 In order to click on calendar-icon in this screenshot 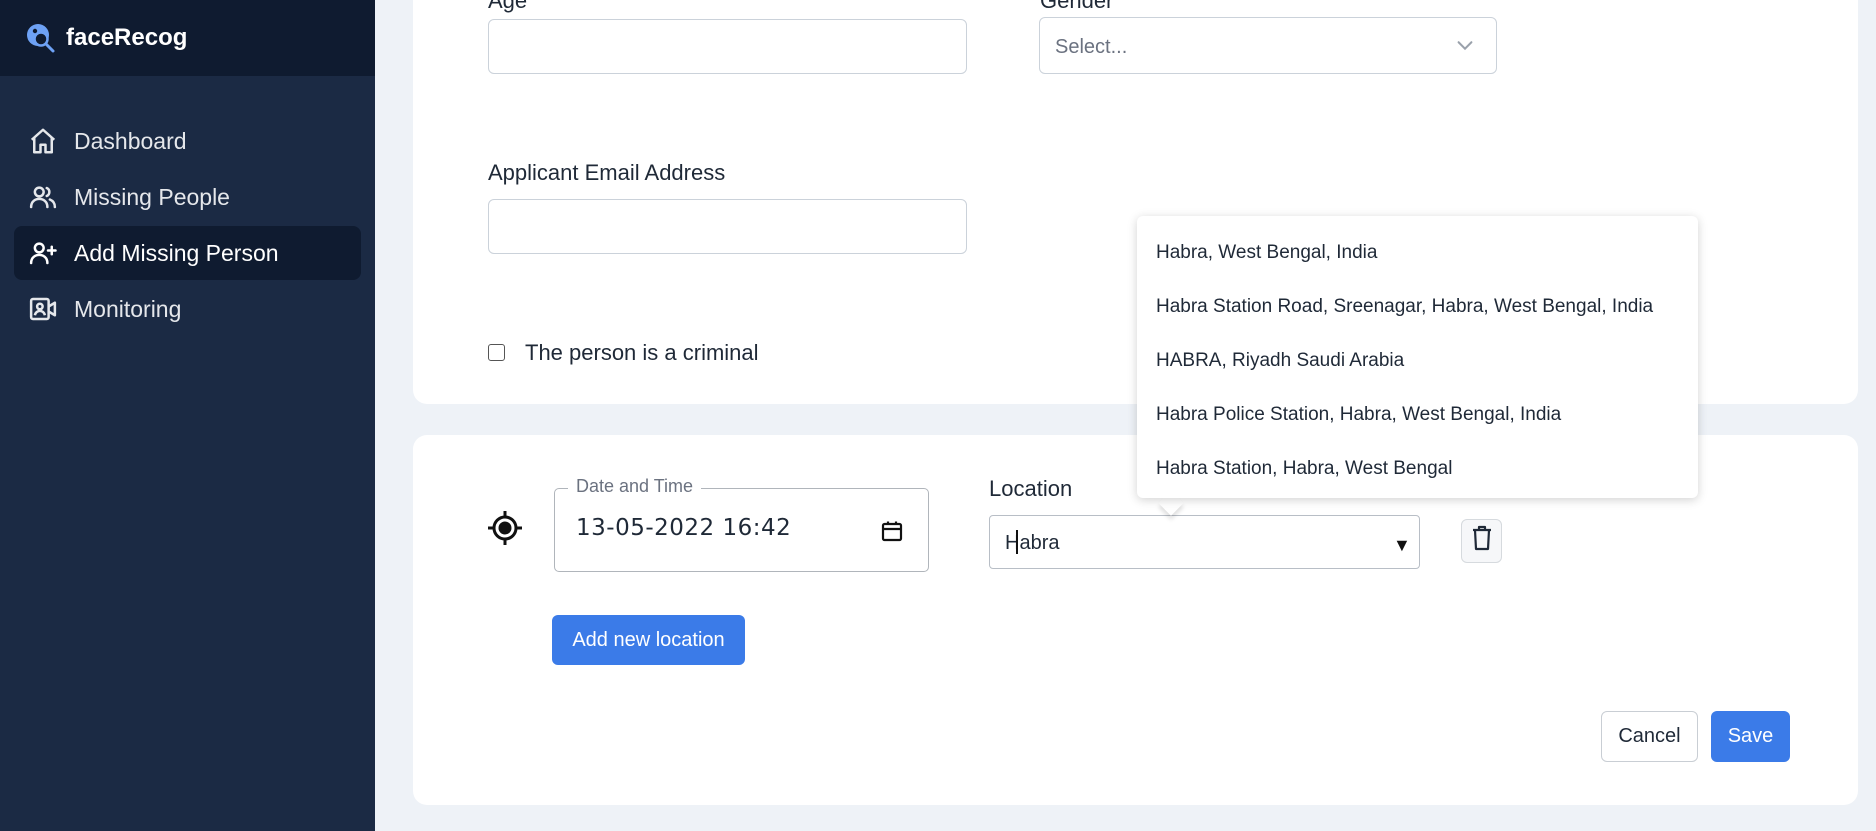, I will do `click(892, 533)`.